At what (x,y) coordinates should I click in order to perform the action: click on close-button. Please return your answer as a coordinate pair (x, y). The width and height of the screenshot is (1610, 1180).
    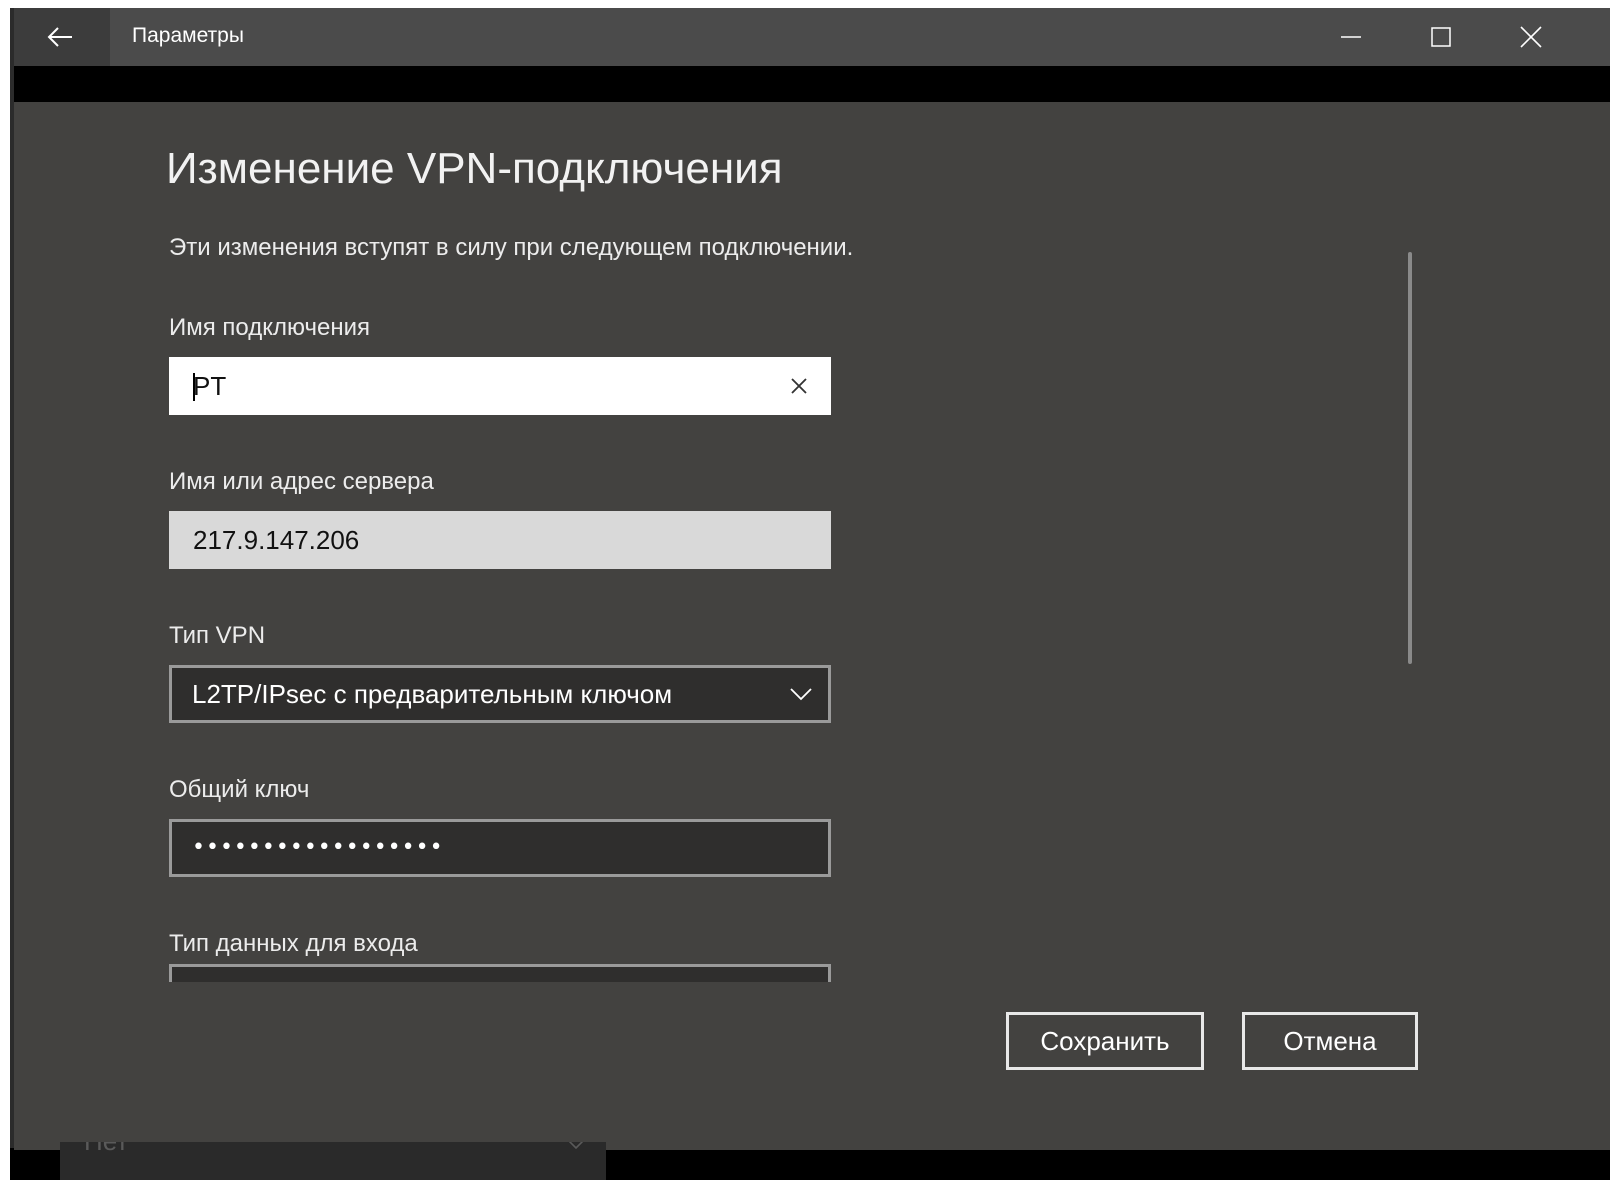
    Looking at the image, I should click on (1531, 37).